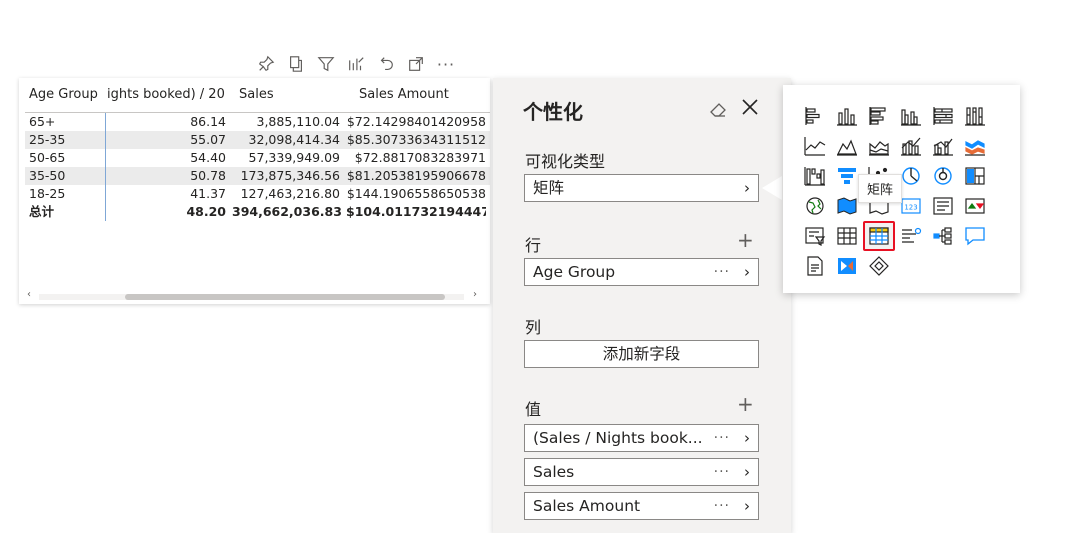 Image resolution: width=1080 pixels, height=533 pixels. I want to click on clustered-column-chart-icon, so click(911, 116).